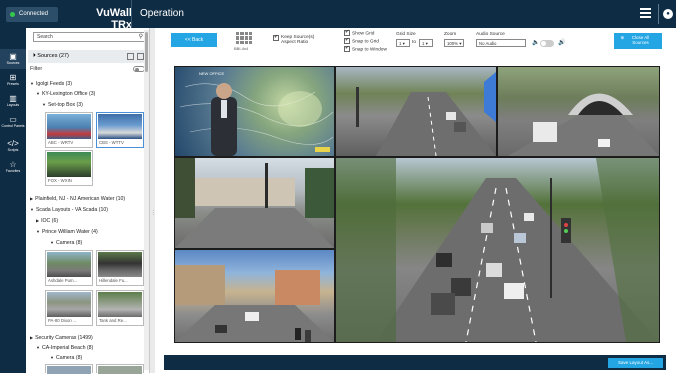 Image resolution: width=676 pixels, height=374 pixels. I want to click on tree-item: ▼ KY-Lexington Office (3), so click(65, 94).